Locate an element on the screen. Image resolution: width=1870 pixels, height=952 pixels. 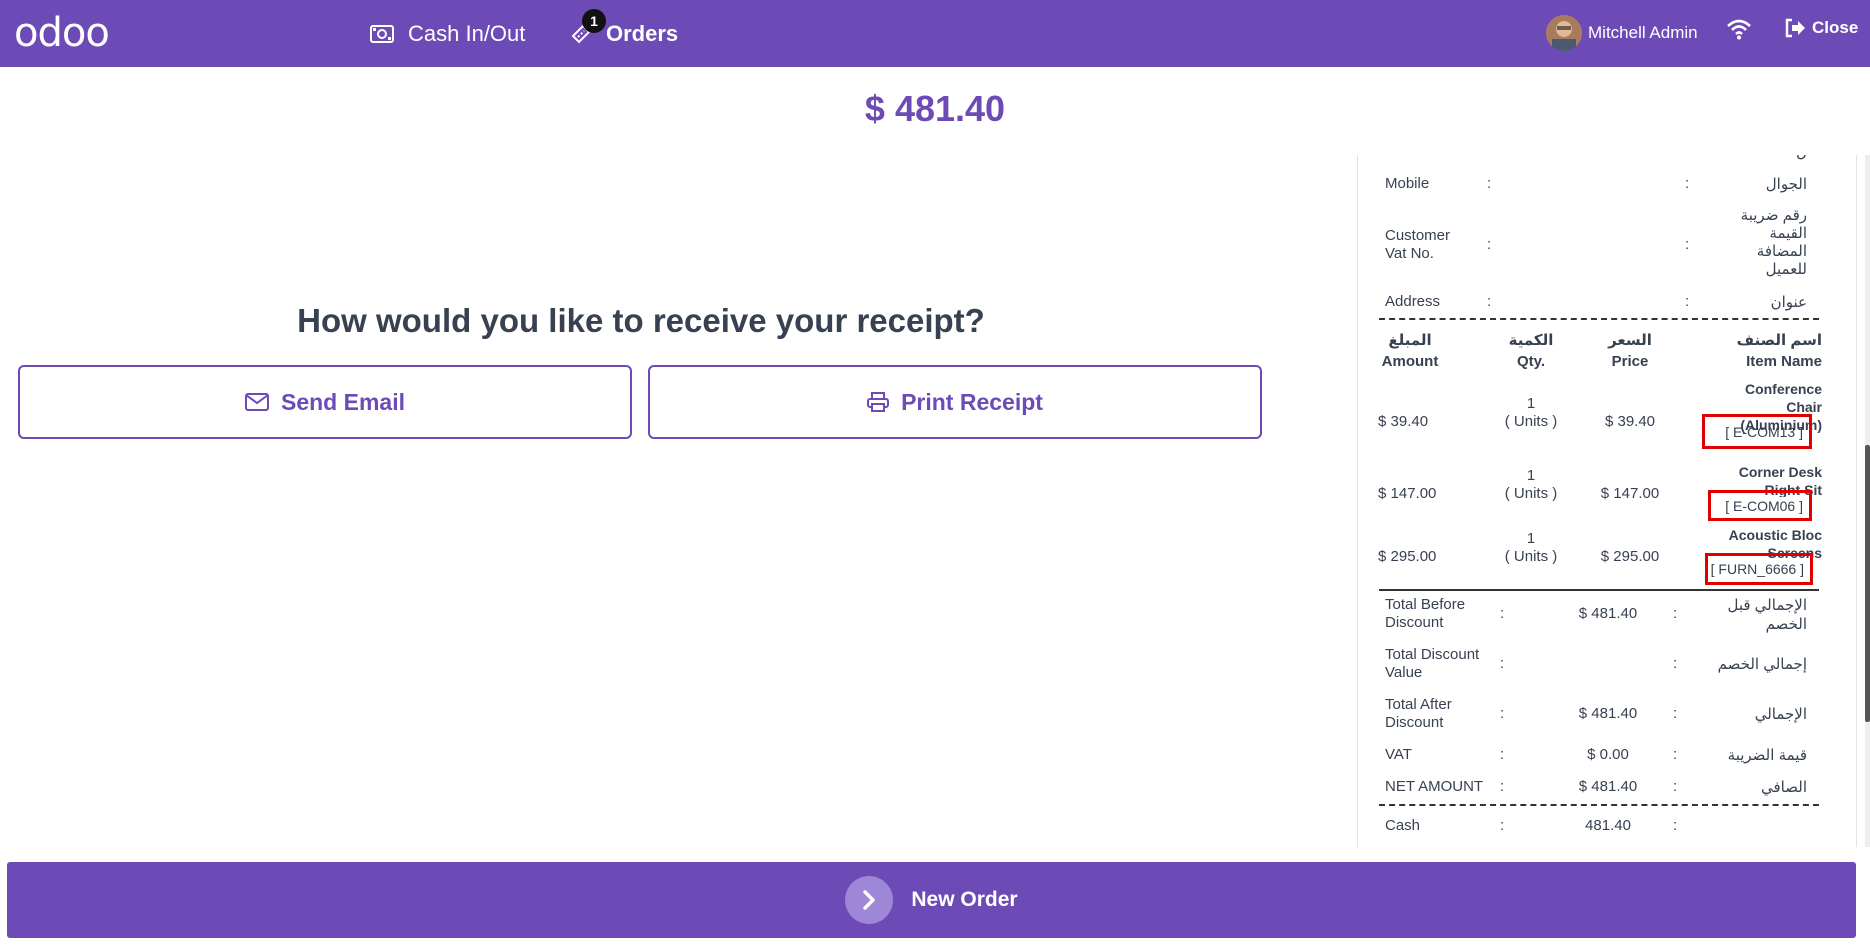
user-name: Mitchell Admin is located at coordinates (1643, 32).